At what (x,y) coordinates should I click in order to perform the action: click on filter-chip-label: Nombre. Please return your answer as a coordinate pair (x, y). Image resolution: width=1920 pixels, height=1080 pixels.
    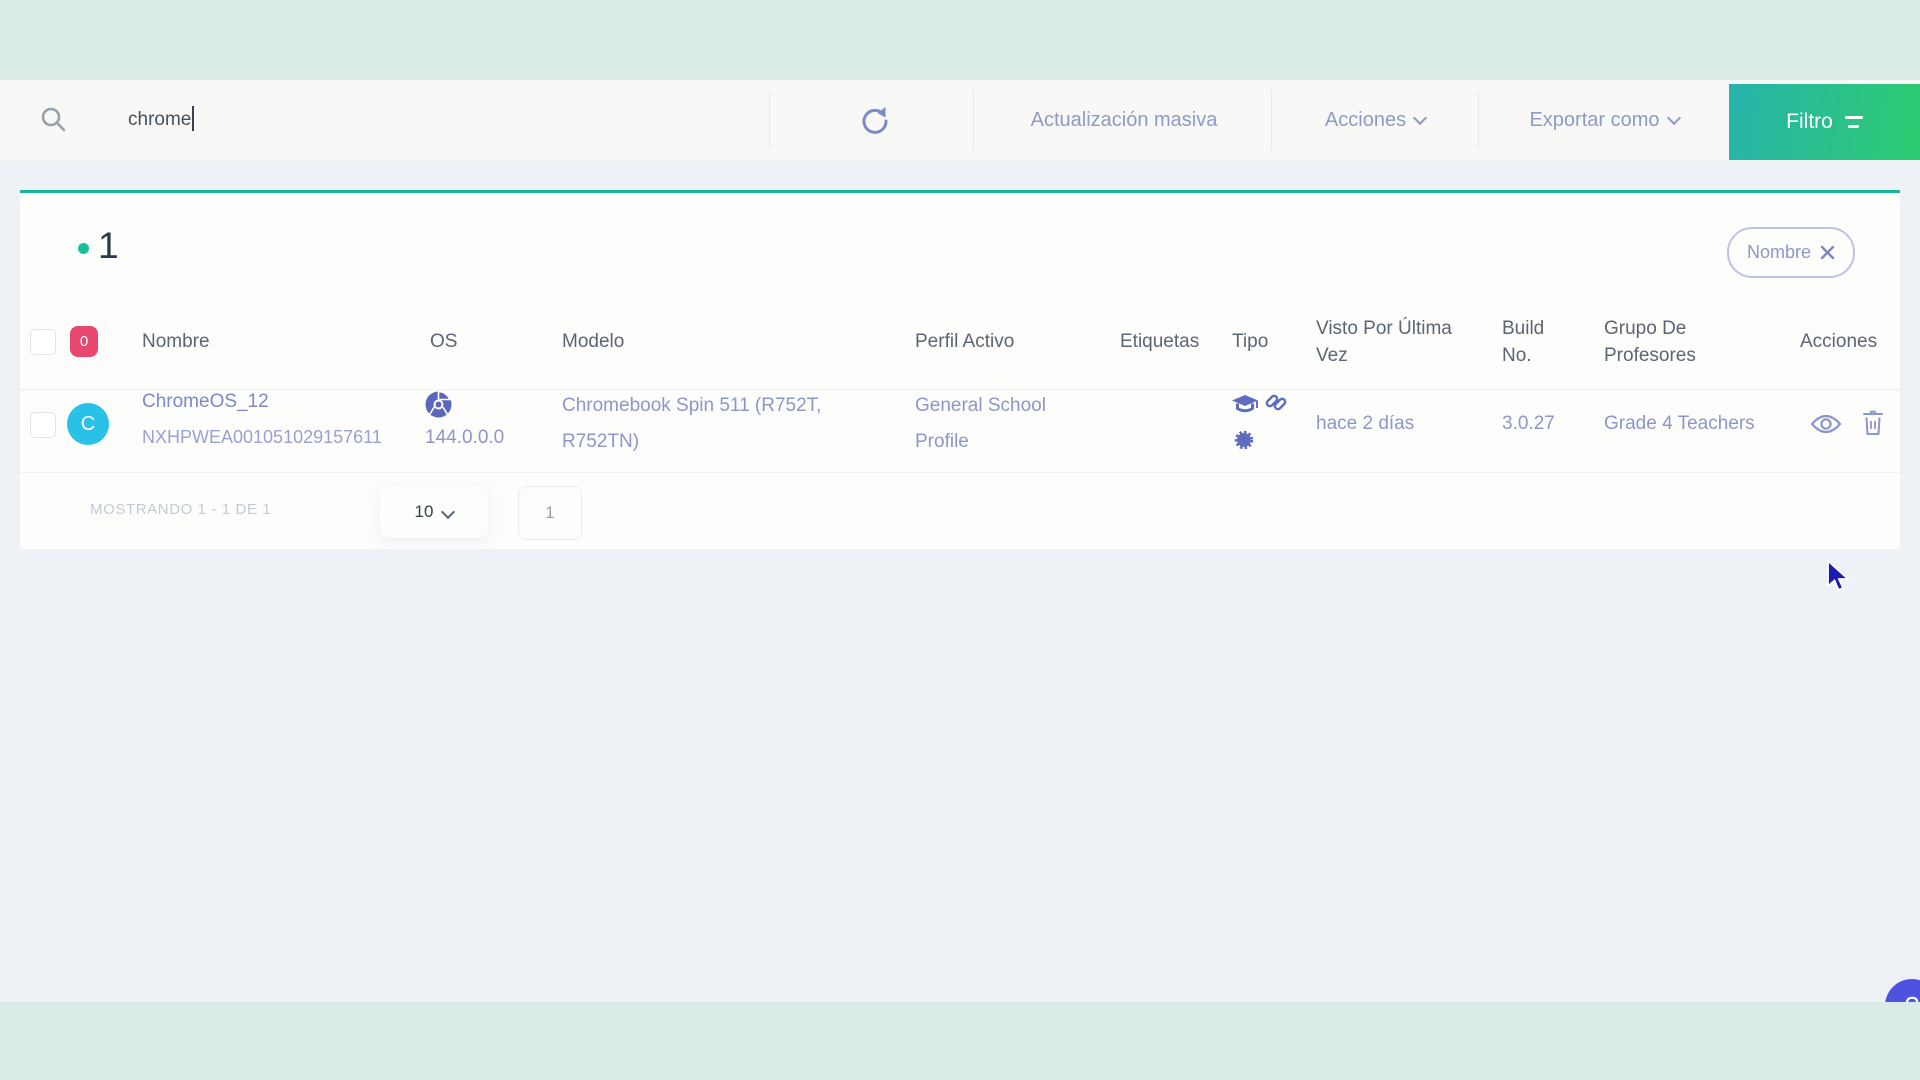
    Looking at the image, I should click on (1779, 252).